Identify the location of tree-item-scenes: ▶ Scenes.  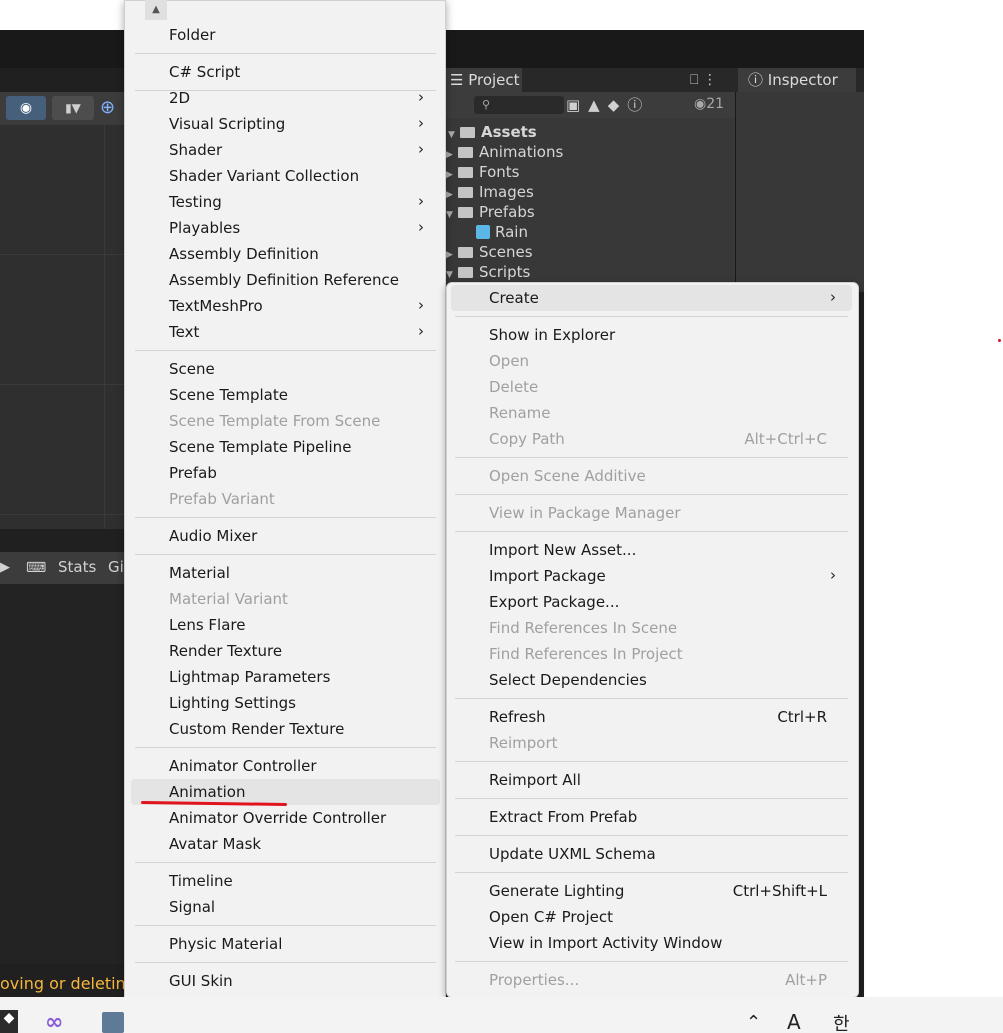
(489, 252).